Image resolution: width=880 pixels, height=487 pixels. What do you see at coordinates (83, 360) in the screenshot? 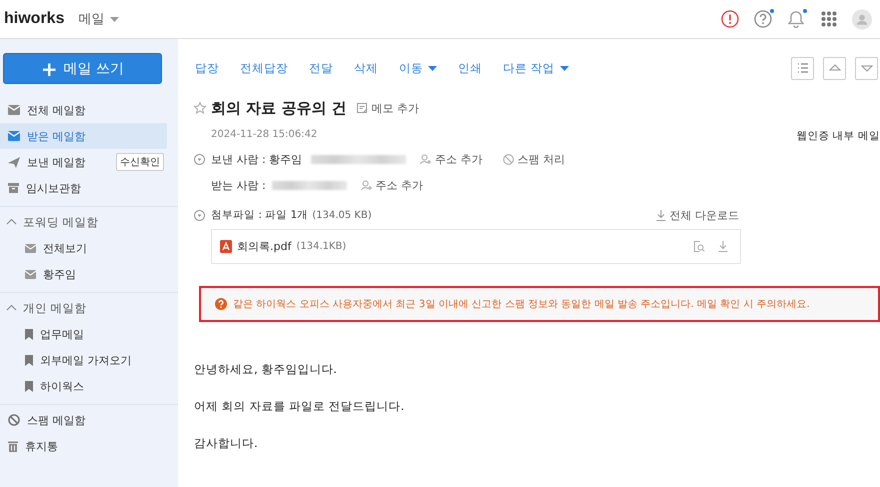
I see `mailbox-item: 외부메일 가져오기` at bounding box center [83, 360].